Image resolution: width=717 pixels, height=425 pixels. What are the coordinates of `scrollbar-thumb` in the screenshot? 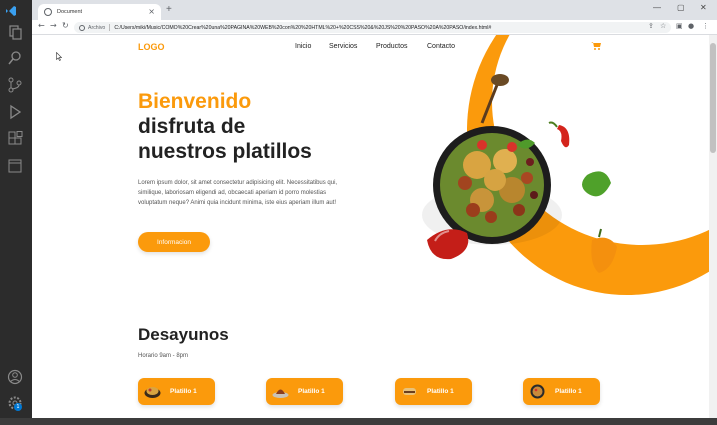 It's located at (713, 98).